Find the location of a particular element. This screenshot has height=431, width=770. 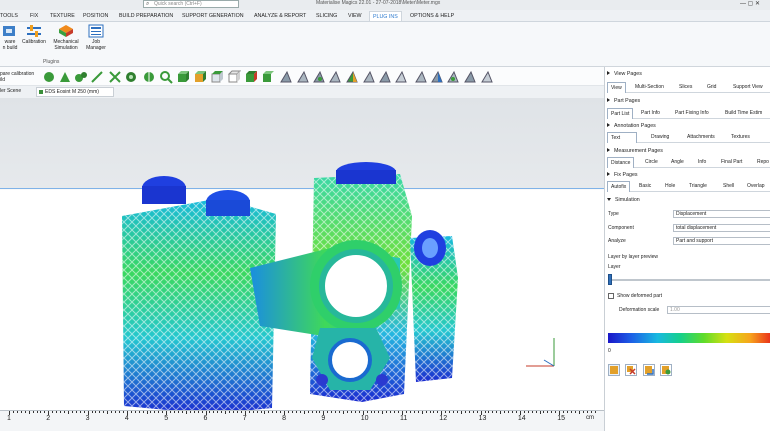

quick-search-input: ⌕ Quick search (Ctrl+F) is located at coordinates (191, 4).